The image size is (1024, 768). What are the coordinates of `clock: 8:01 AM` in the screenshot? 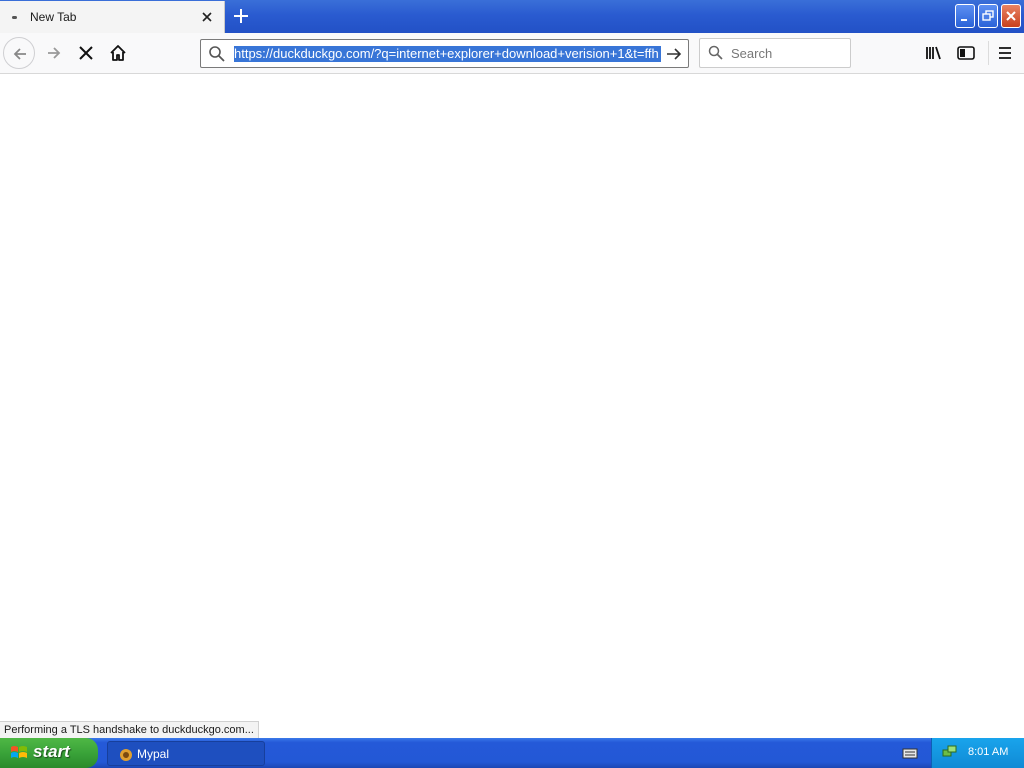 It's located at (988, 752).